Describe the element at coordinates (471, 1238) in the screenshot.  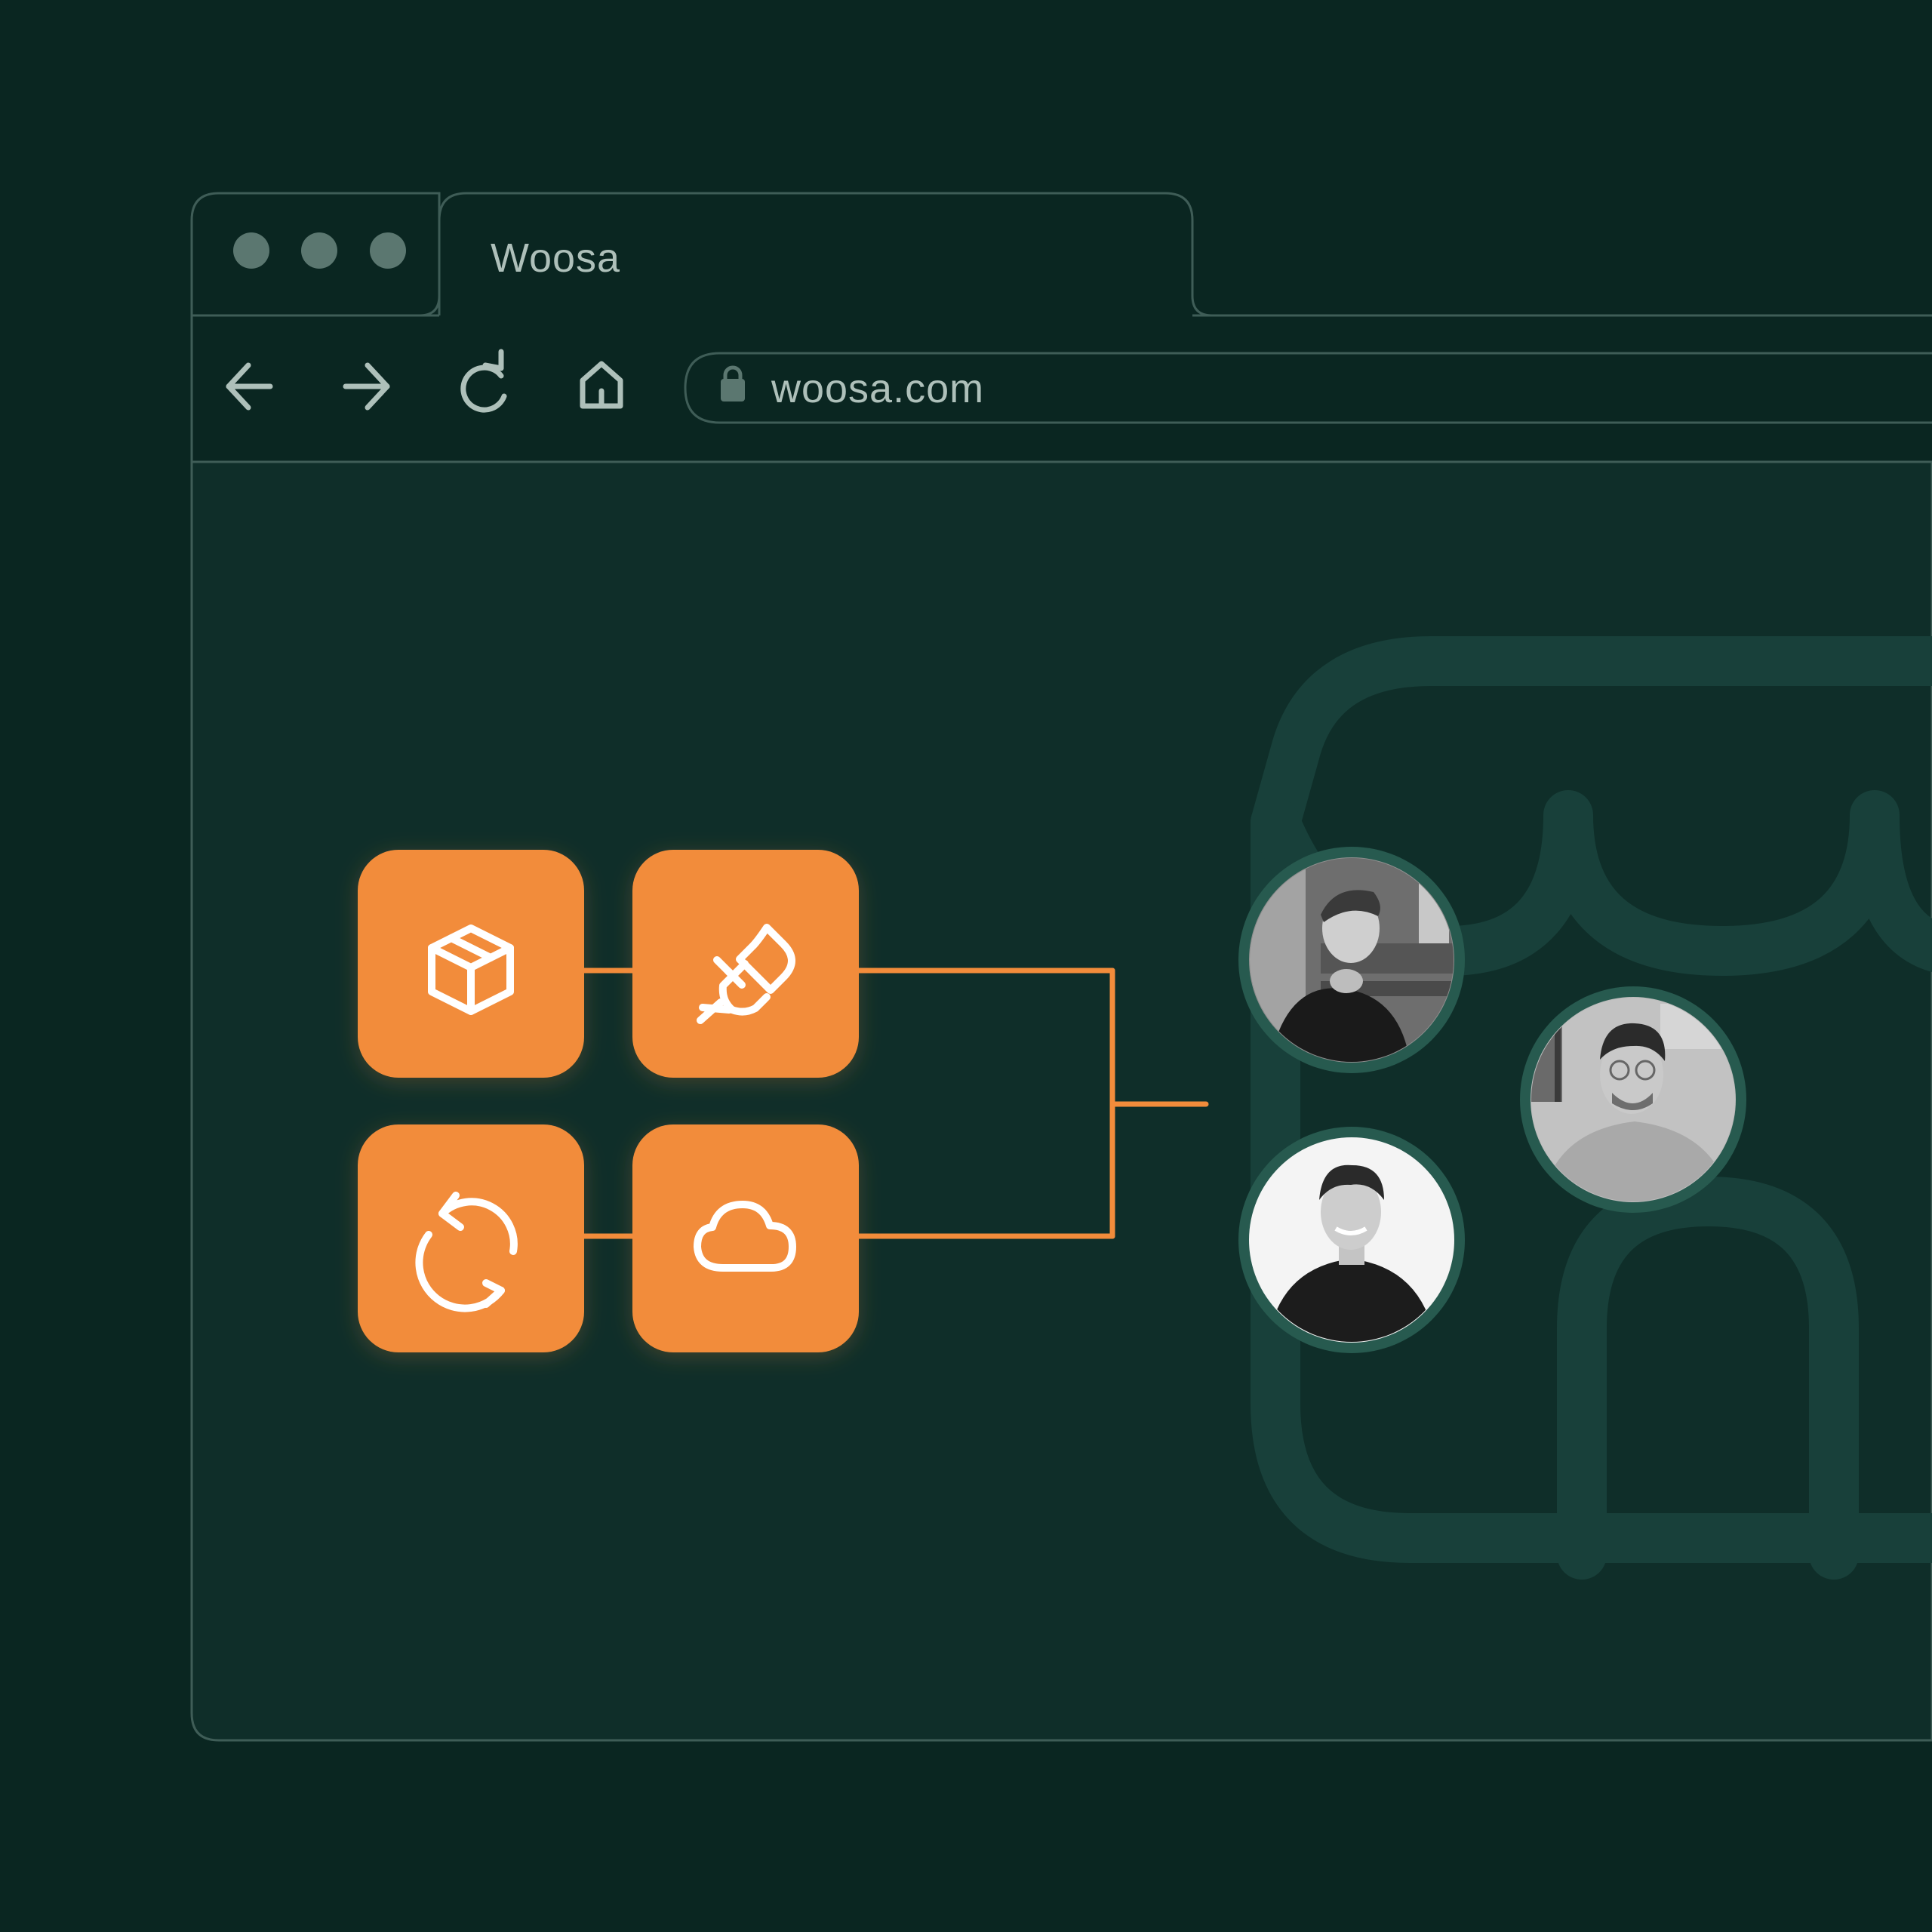
I see `tile-sync` at that location.